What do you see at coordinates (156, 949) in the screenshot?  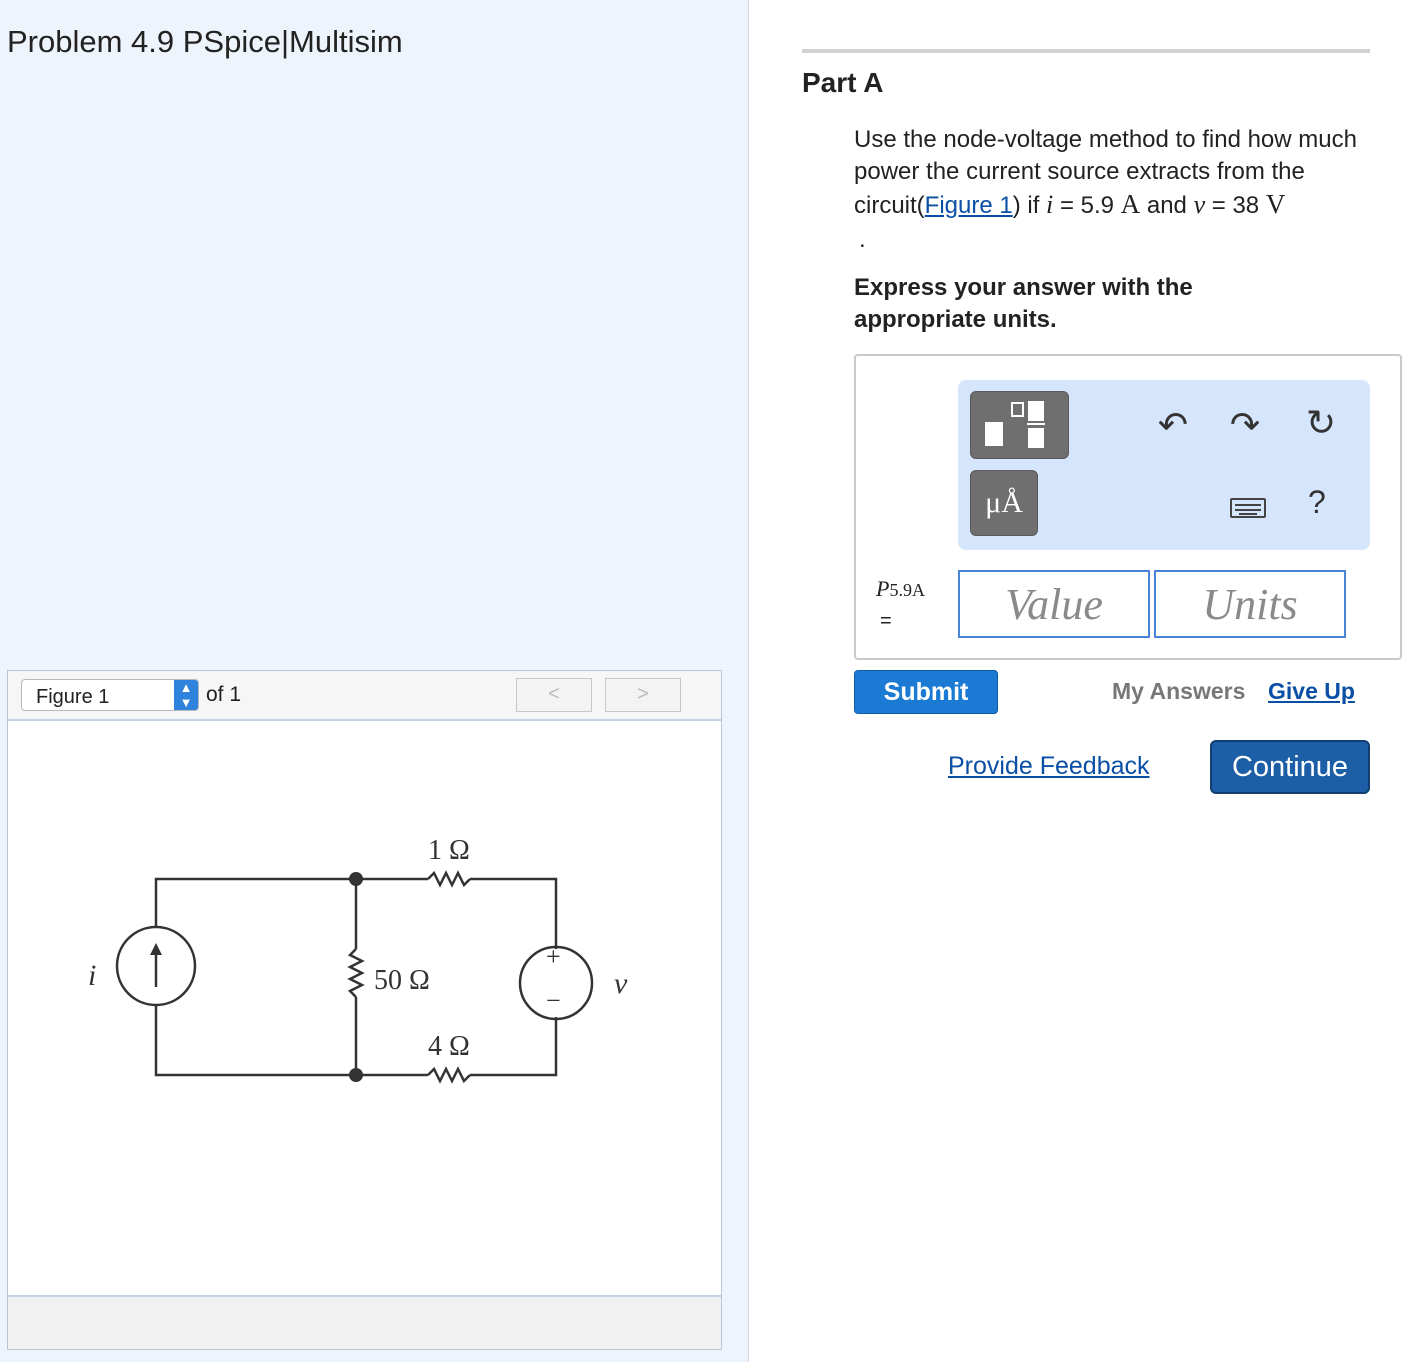 I see `arrow-head-icon` at bounding box center [156, 949].